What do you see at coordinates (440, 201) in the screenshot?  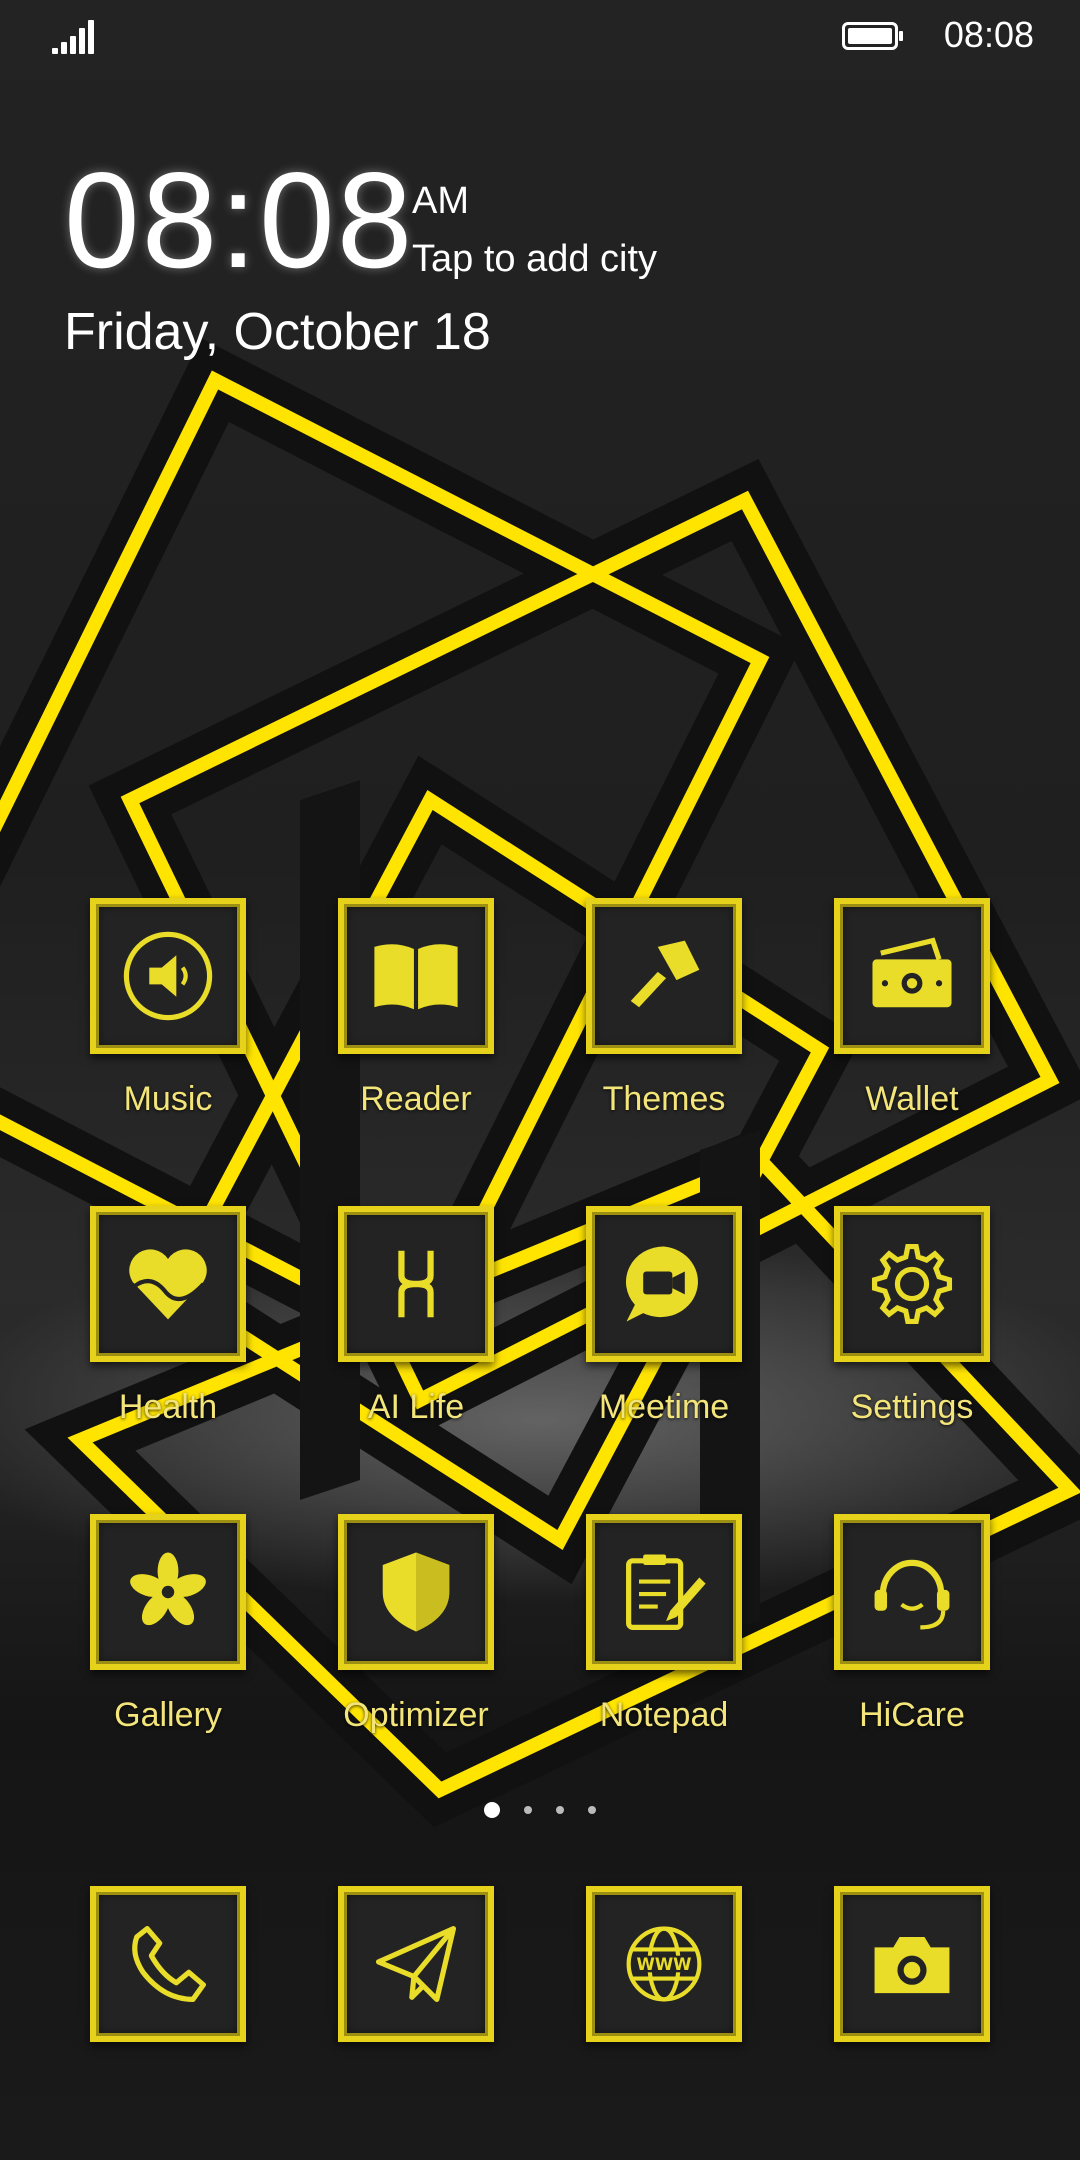 I see `clock-ampm: AM` at bounding box center [440, 201].